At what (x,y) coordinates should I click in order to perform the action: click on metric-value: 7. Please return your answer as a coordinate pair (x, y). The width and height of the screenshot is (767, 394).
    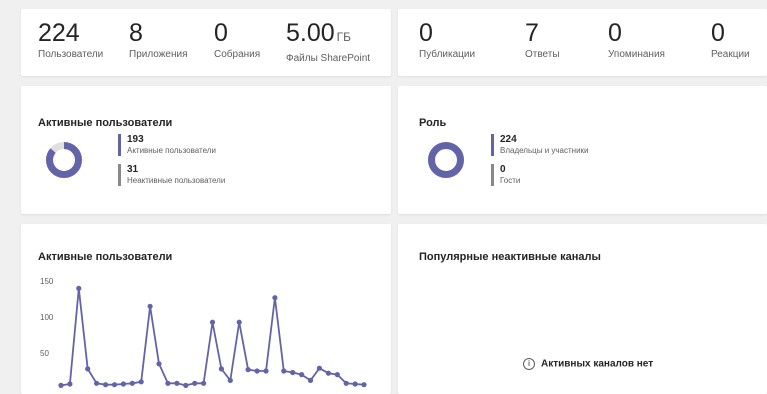
    Looking at the image, I should click on (532, 33).